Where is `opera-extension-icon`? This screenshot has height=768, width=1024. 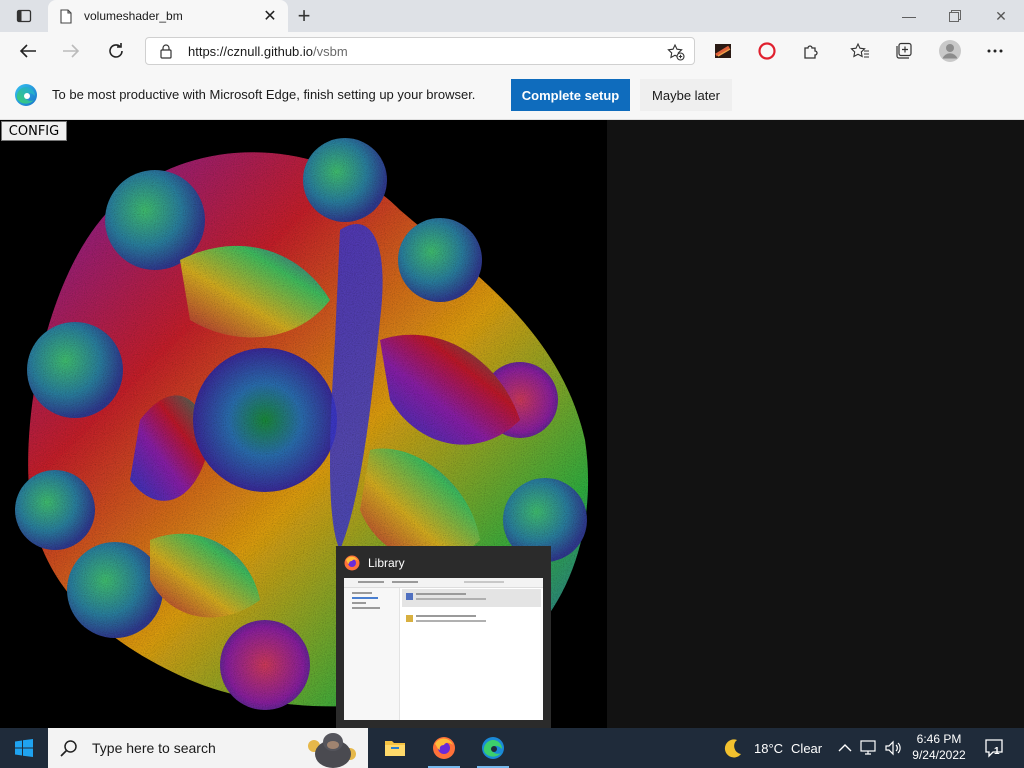
opera-extension-icon is located at coordinates (767, 51).